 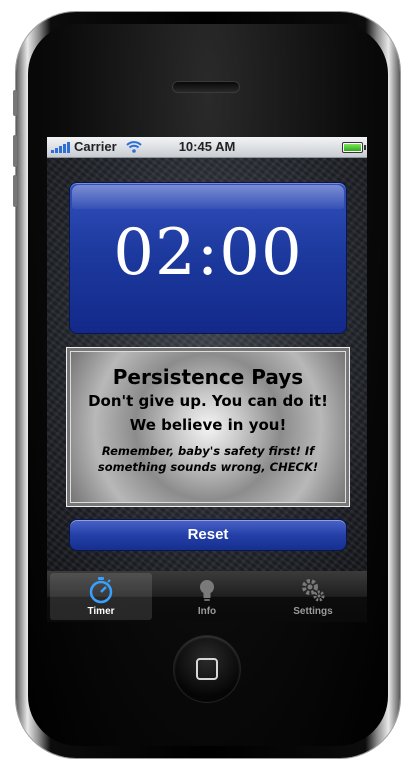 What do you see at coordinates (313, 590) in the screenshot?
I see `gears-icon` at bounding box center [313, 590].